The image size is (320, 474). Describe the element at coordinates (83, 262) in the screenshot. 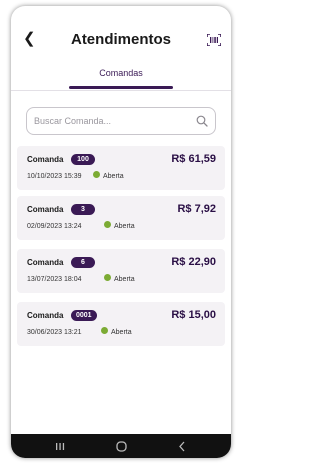

I see `comanda-number-badge: 6` at that location.